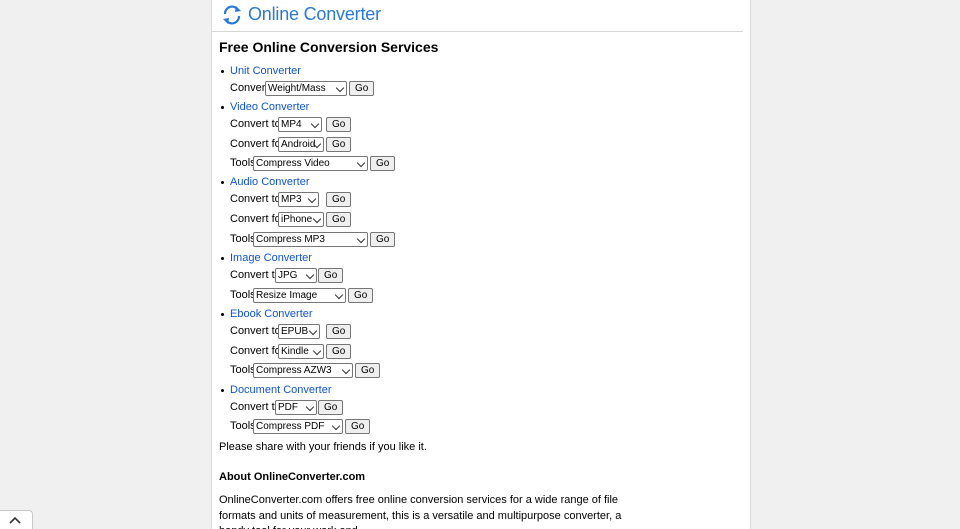 The image size is (960, 529). I want to click on unit-type-select: Weight/Mass, so click(306, 88).